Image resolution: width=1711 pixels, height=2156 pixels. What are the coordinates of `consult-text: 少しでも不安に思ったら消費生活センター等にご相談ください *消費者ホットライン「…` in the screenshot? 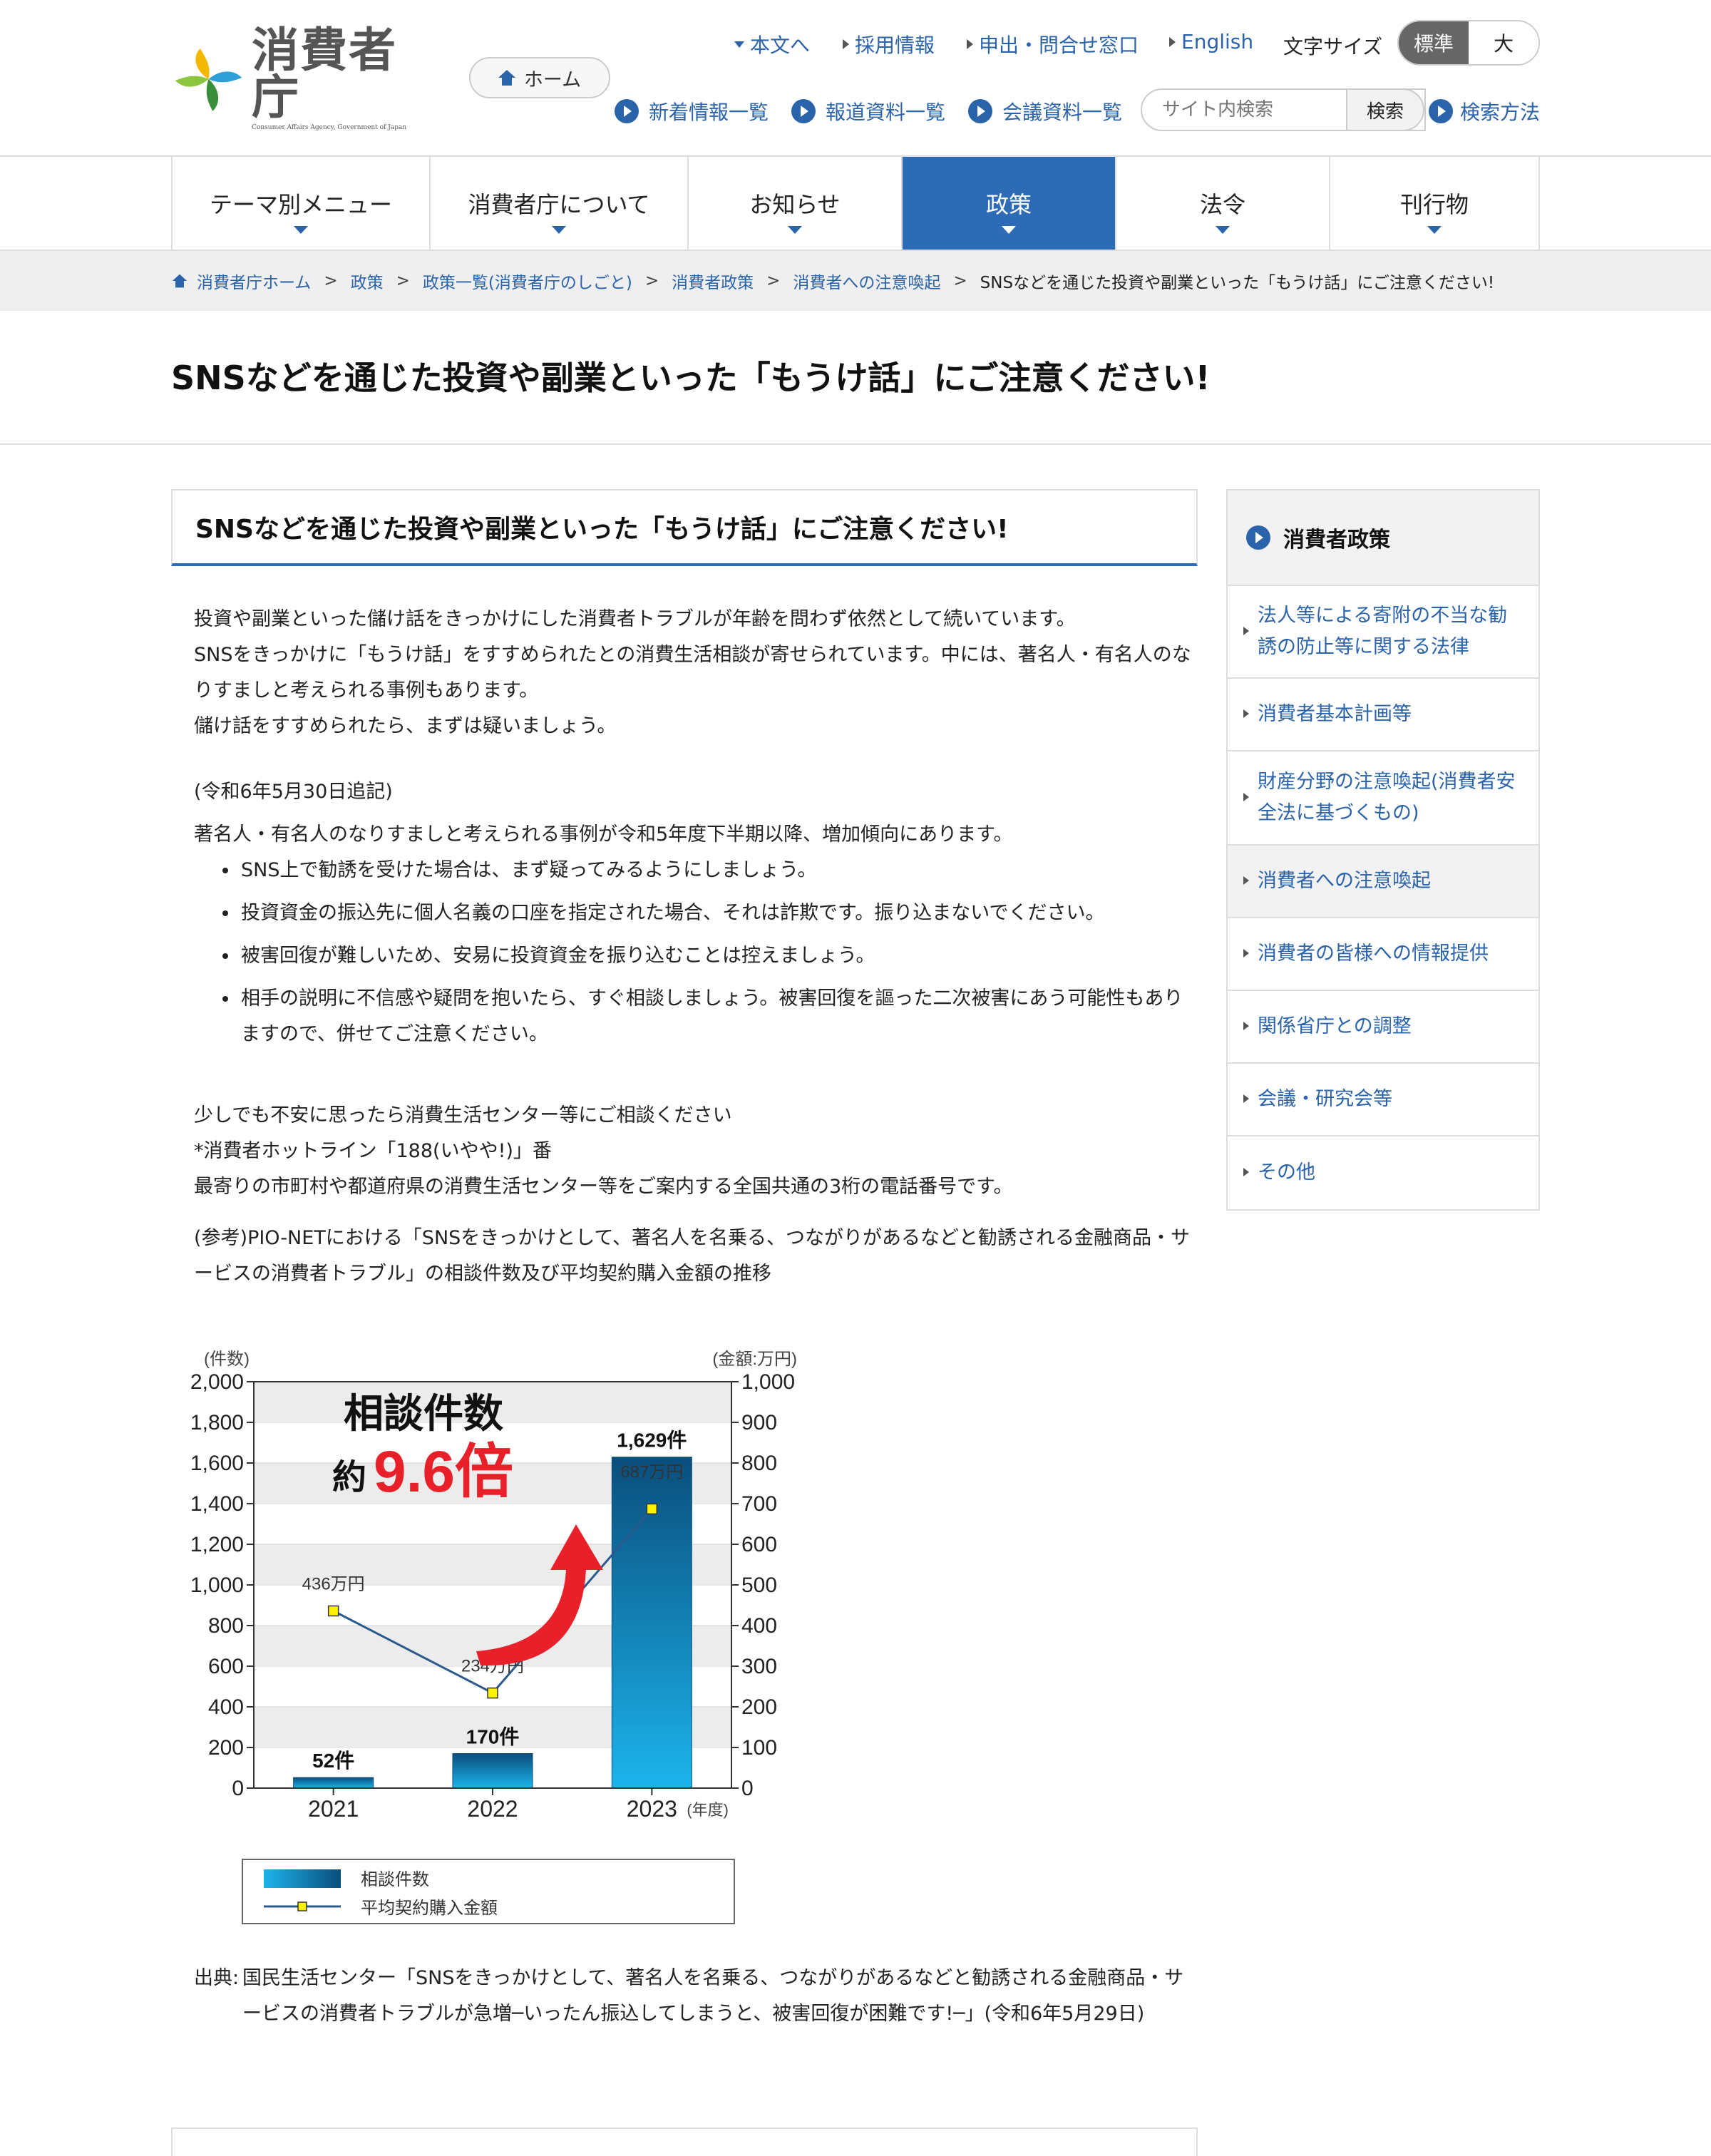 It's located at (693, 1151).